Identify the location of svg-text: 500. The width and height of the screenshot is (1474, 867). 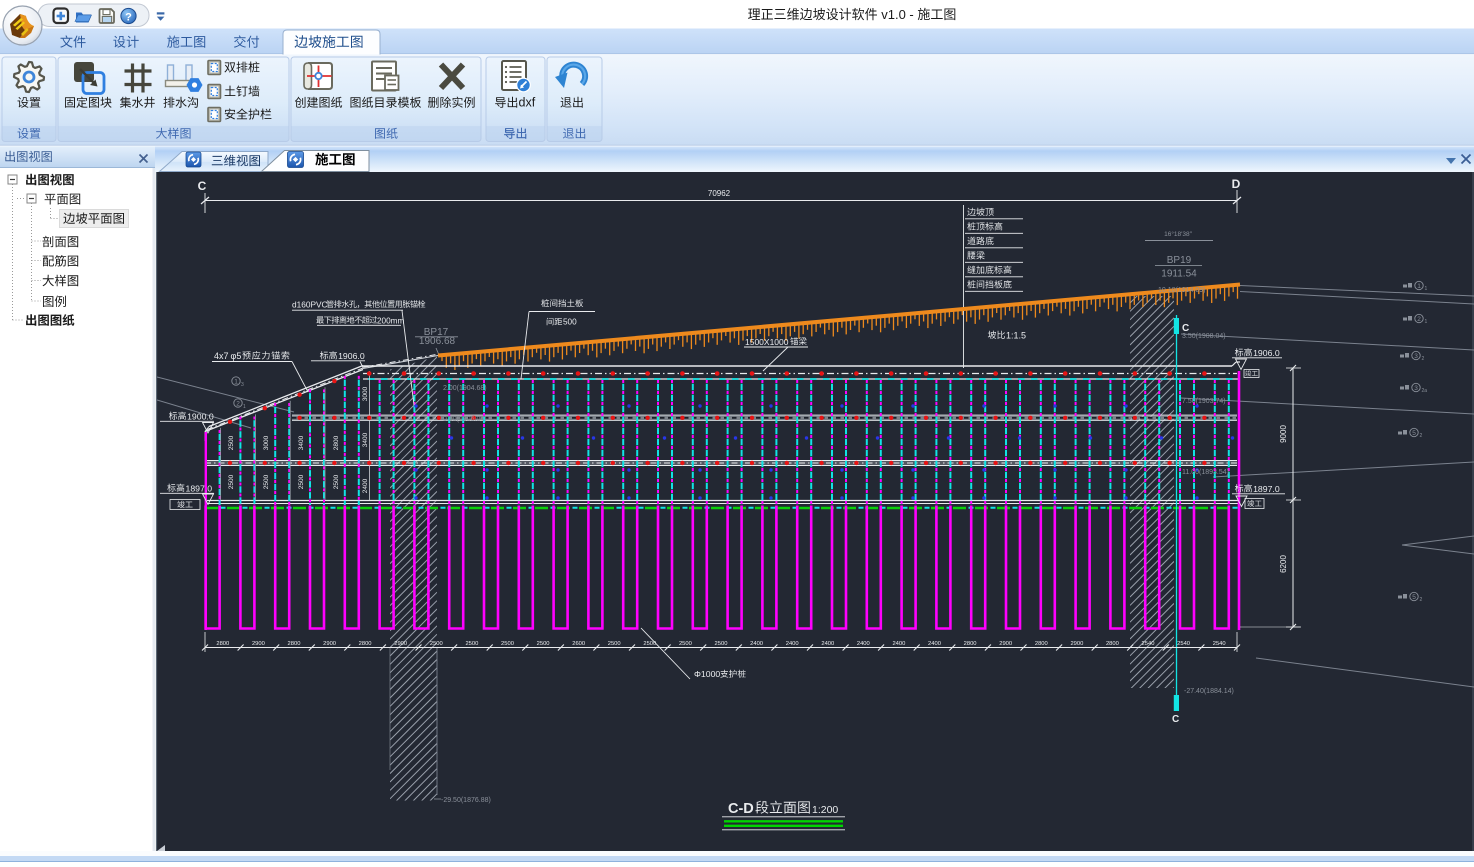
(570, 322).